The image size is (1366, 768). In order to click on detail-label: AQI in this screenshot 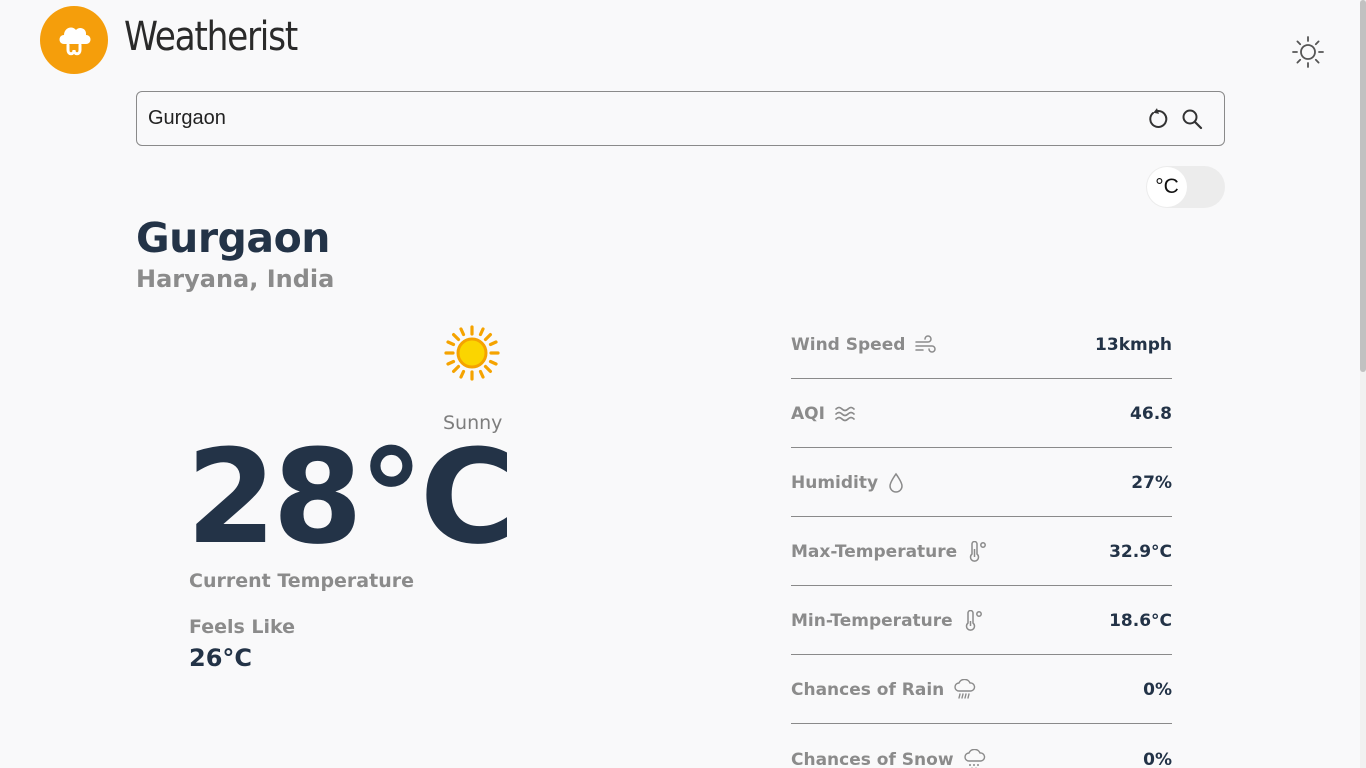, I will do `click(808, 414)`.